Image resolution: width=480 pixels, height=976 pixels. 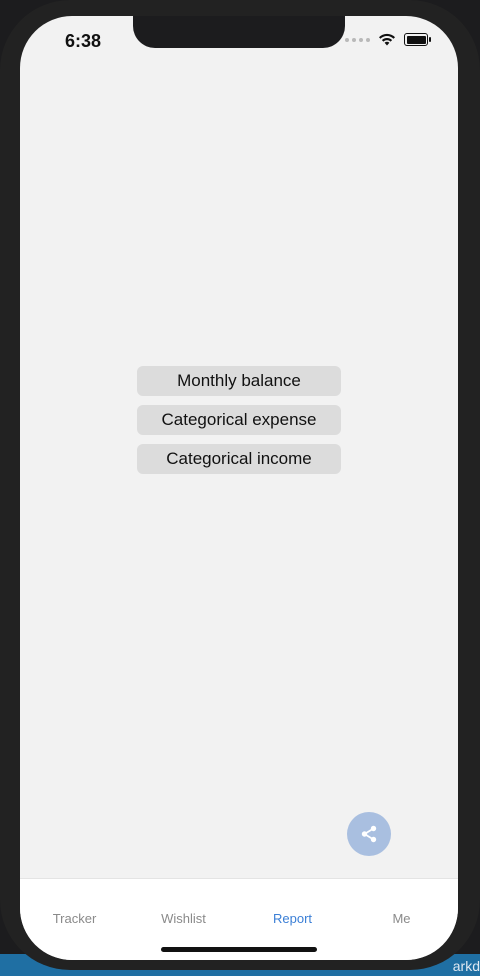 I want to click on status-icons, so click(x=388, y=39).